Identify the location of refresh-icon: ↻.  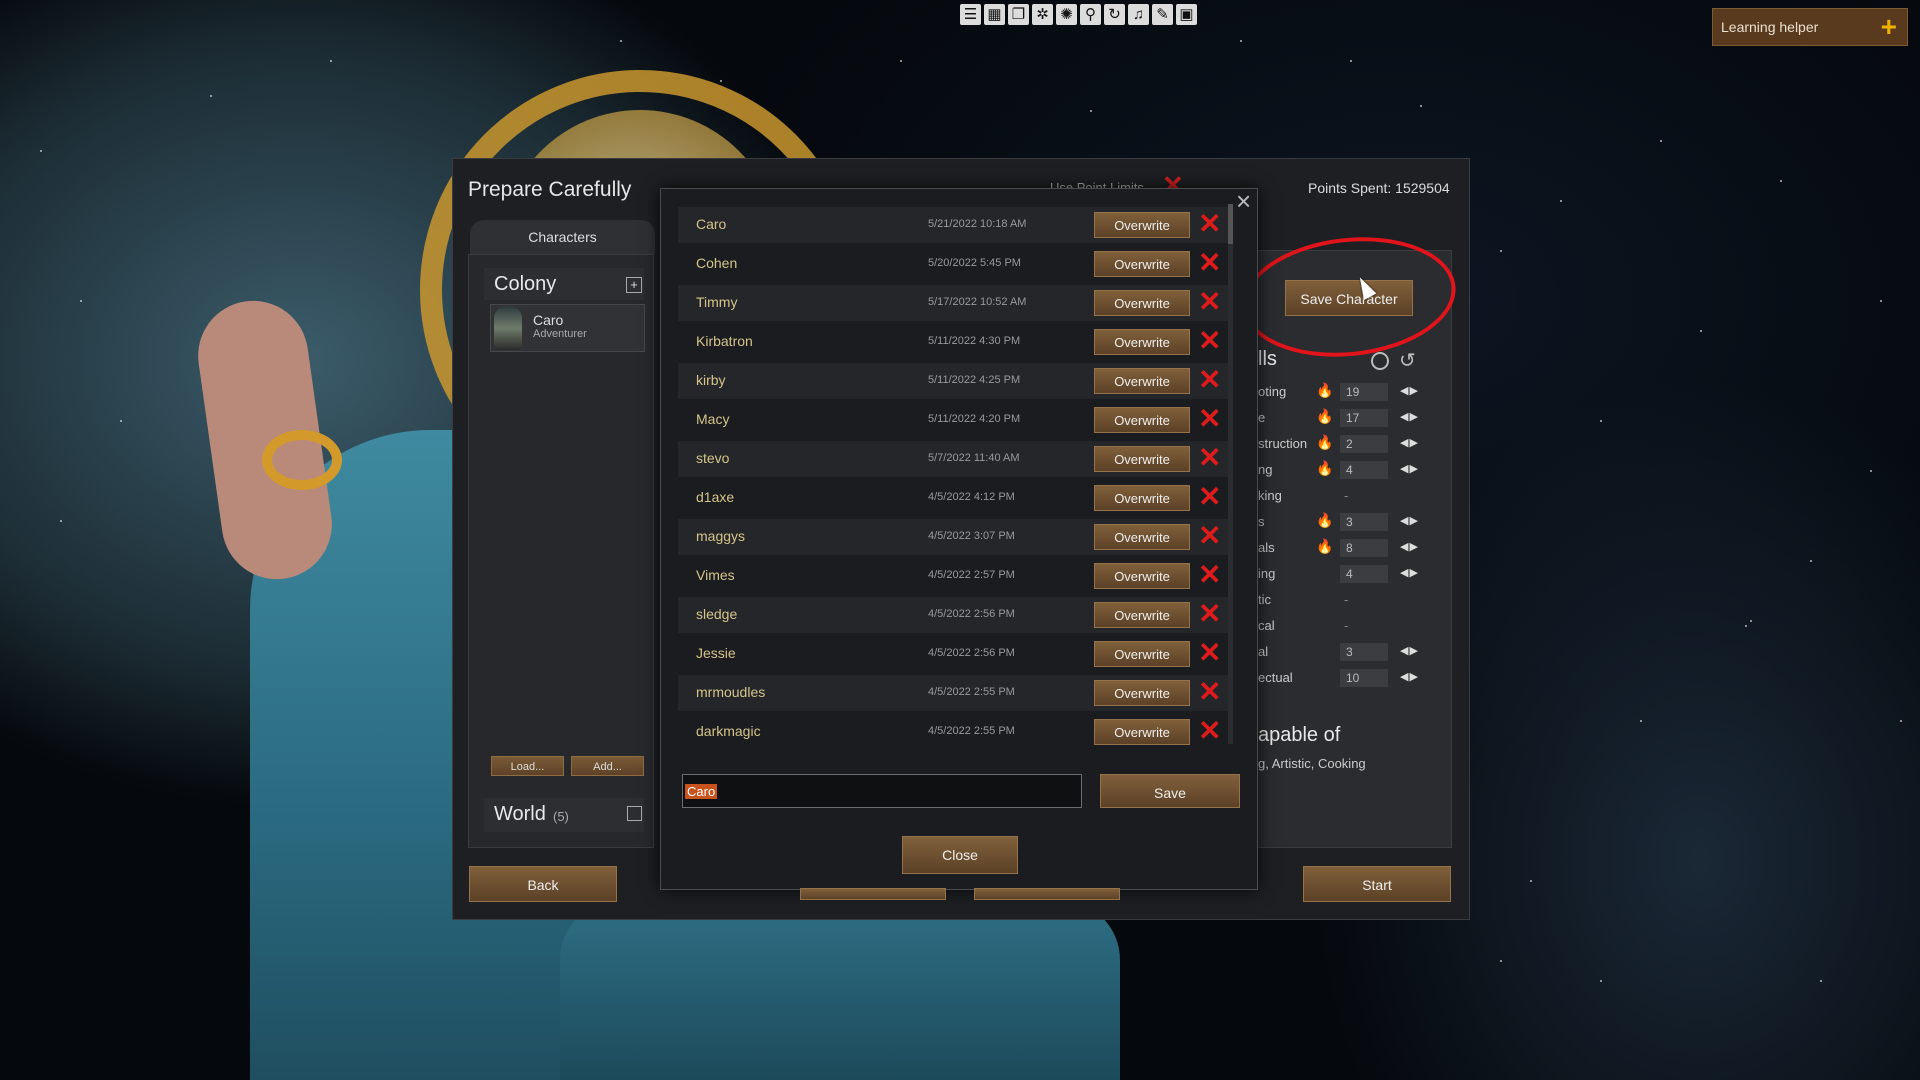
(1114, 14).